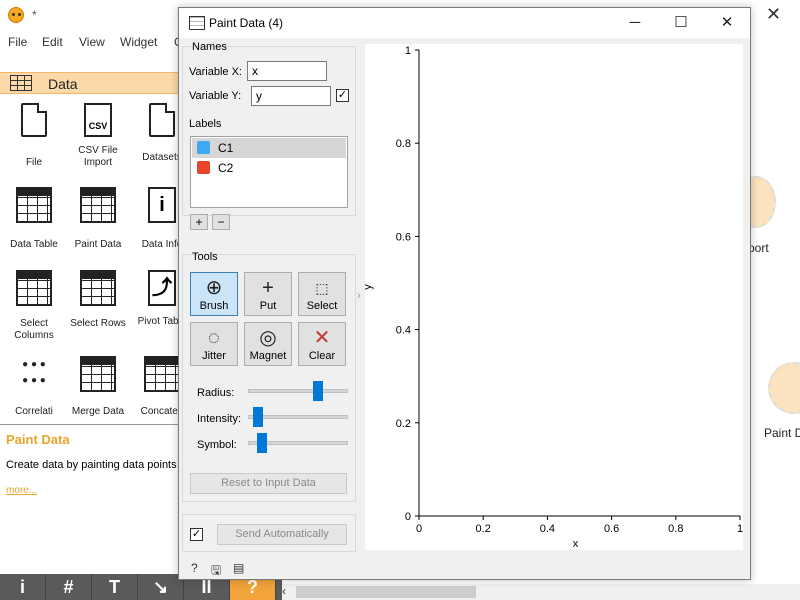 This screenshot has height=600, width=800. What do you see at coordinates (98, 387) in the screenshot?
I see `widget-merge-data: Merge Data` at bounding box center [98, 387].